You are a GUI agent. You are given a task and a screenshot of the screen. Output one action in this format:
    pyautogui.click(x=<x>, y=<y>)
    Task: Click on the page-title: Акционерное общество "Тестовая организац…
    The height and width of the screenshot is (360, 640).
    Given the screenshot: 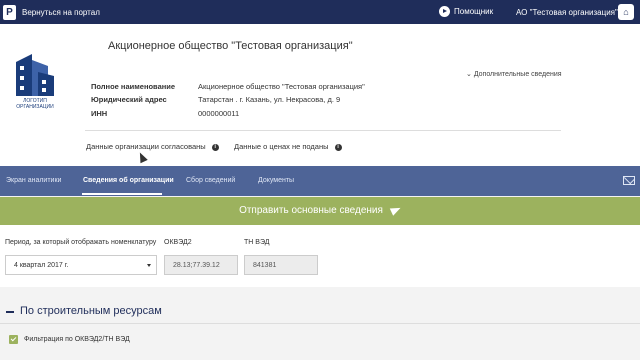 What is the action you would take?
    pyautogui.click(x=230, y=46)
    